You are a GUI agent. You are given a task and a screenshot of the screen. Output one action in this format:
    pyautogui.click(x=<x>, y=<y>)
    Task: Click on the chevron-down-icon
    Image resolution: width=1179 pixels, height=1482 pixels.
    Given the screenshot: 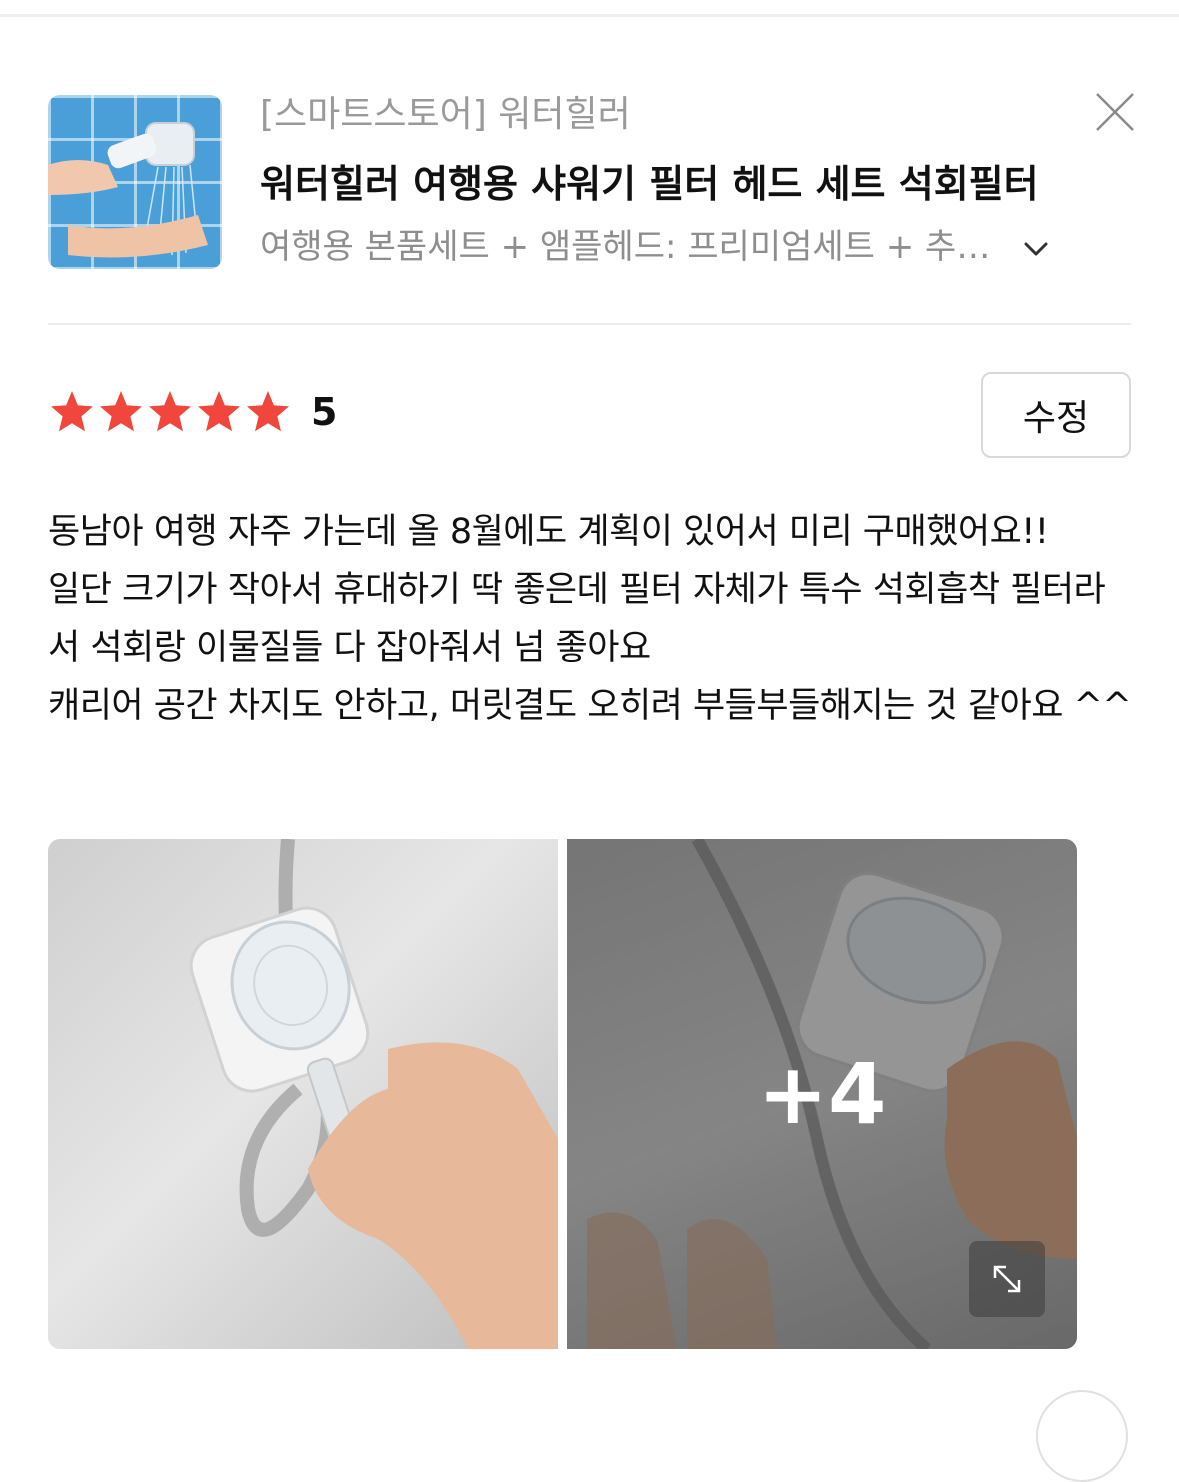 What is the action you would take?
    pyautogui.click(x=1036, y=249)
    